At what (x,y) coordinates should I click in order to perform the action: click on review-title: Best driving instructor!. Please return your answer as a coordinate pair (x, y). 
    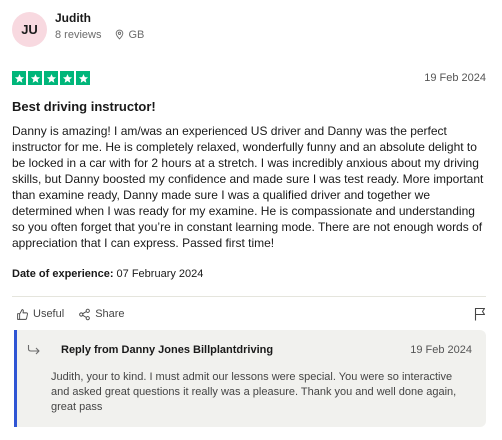
    Looking at the image, I should click on (84, 106).